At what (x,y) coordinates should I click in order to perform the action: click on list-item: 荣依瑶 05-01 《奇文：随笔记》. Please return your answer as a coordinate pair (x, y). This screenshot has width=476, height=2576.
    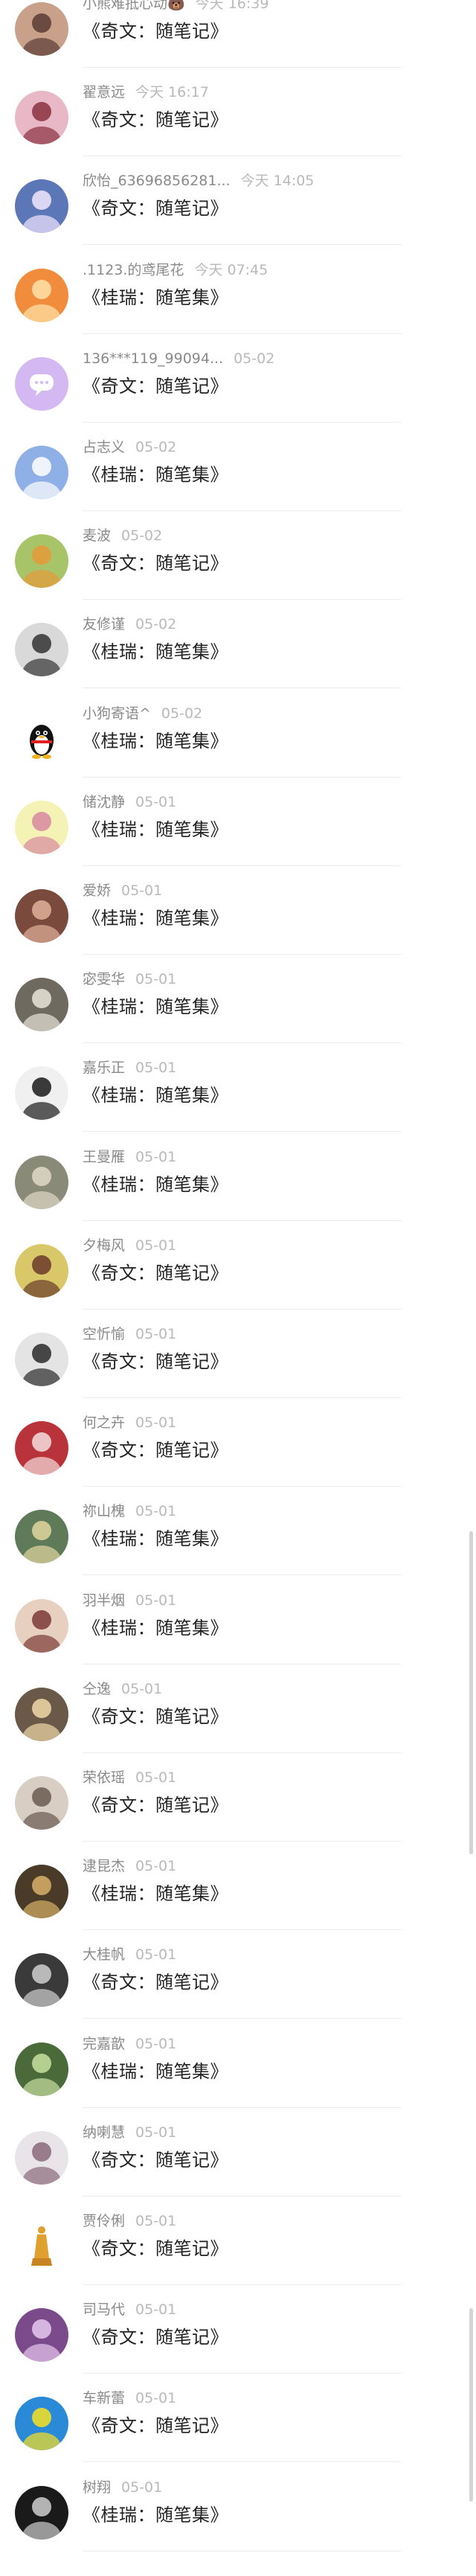
    Looking at the image, I should click on (201, 1798).